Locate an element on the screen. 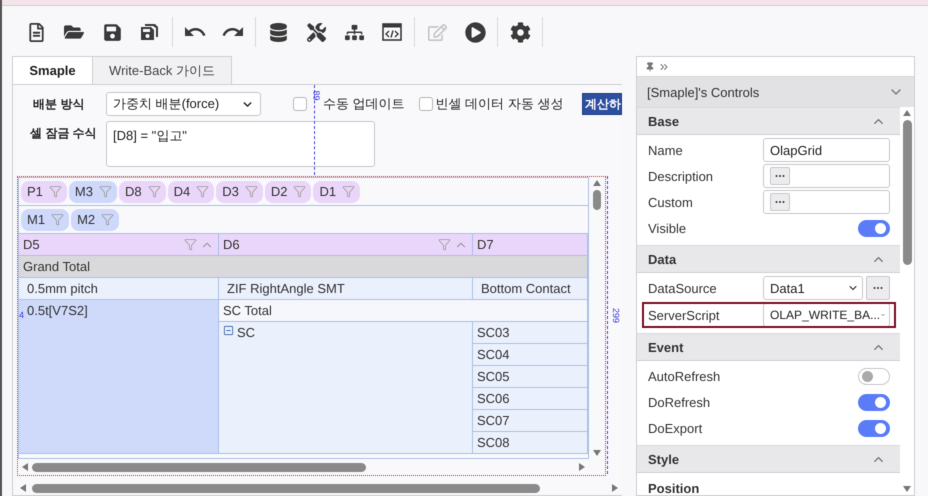  property-label: ServerScript is located at coordinates (684, 315).